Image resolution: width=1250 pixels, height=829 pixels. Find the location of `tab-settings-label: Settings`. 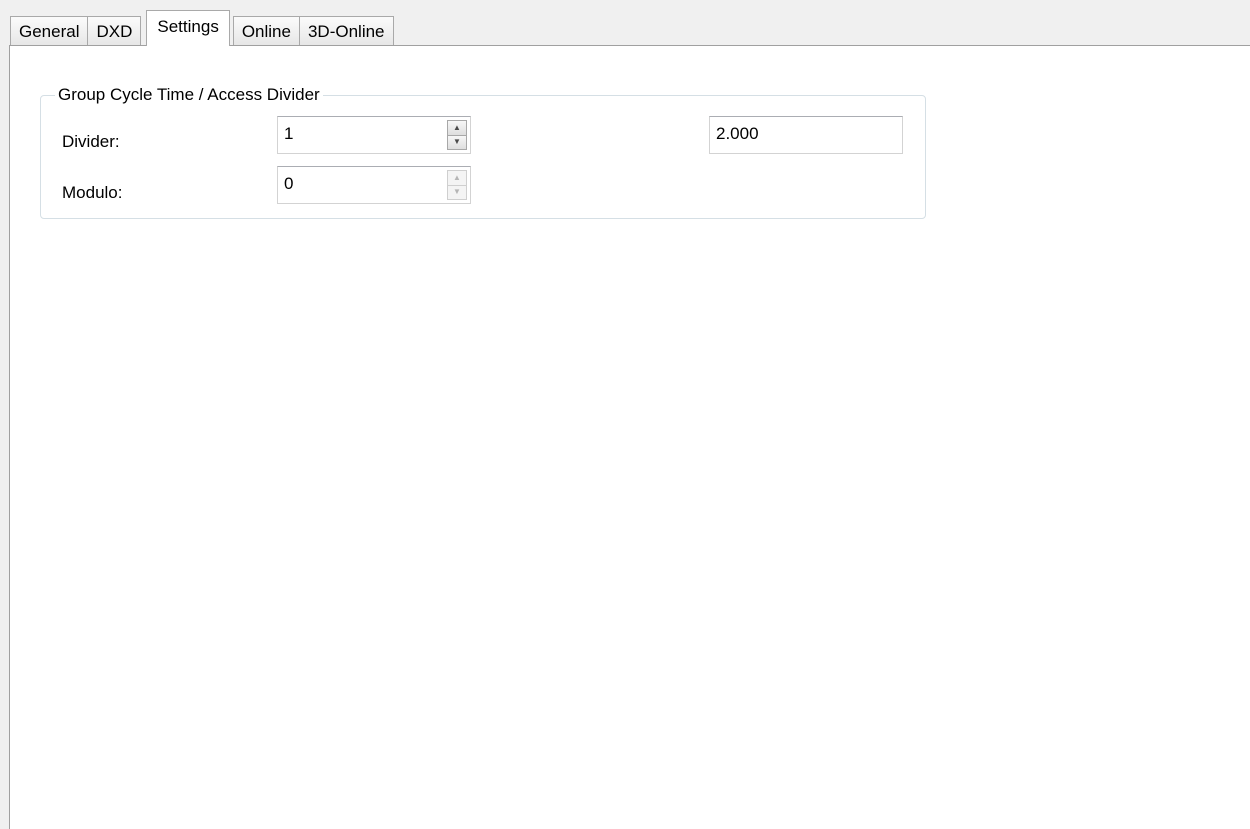

tab-settings-label: Settings is located at coordinates (188, 26).